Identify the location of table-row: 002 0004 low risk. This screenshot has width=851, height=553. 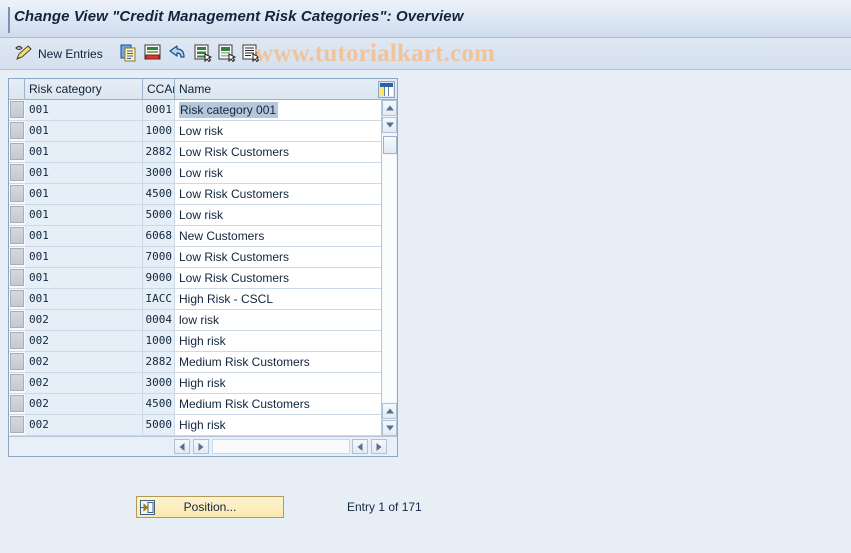
(195, 320).